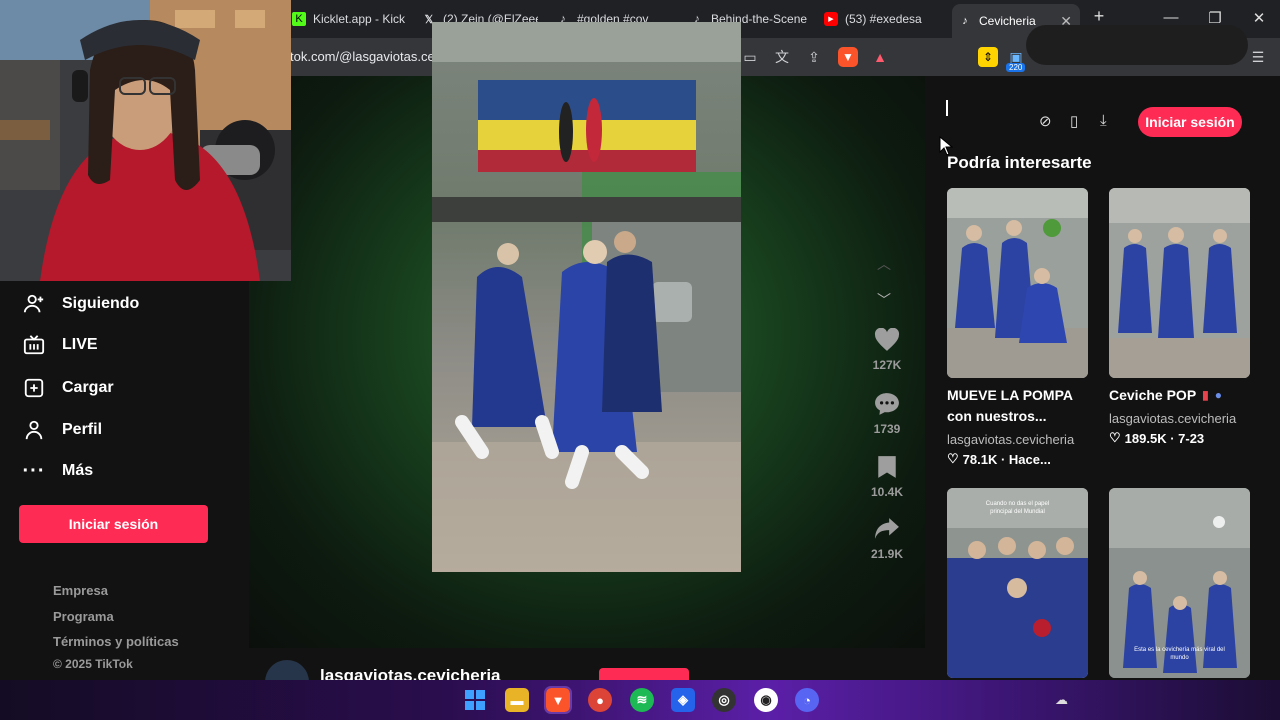 This screenshot has height=720, width=1280. What do you see at coordinates (58, 471) in the screenshot?
I see `sidebar-item-mas: ··· Más` at bounding box center [58, 471].